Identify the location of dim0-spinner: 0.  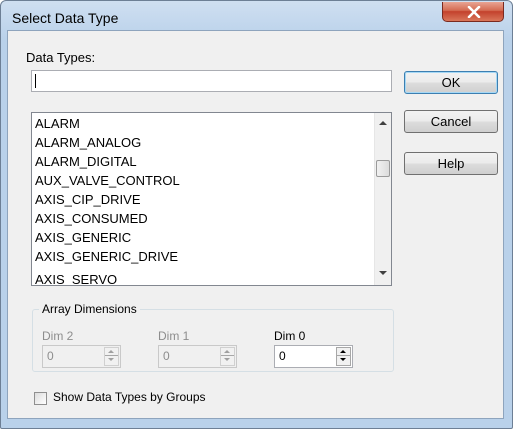
(313, 356).